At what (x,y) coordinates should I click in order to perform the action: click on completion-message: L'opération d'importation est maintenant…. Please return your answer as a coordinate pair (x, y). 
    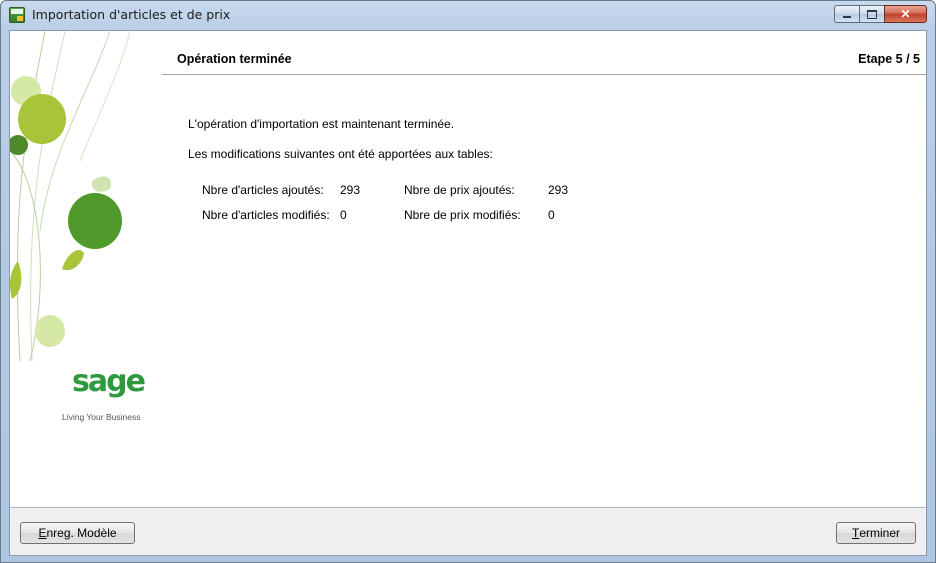
    Looking at the image, I should click on (321, 124).